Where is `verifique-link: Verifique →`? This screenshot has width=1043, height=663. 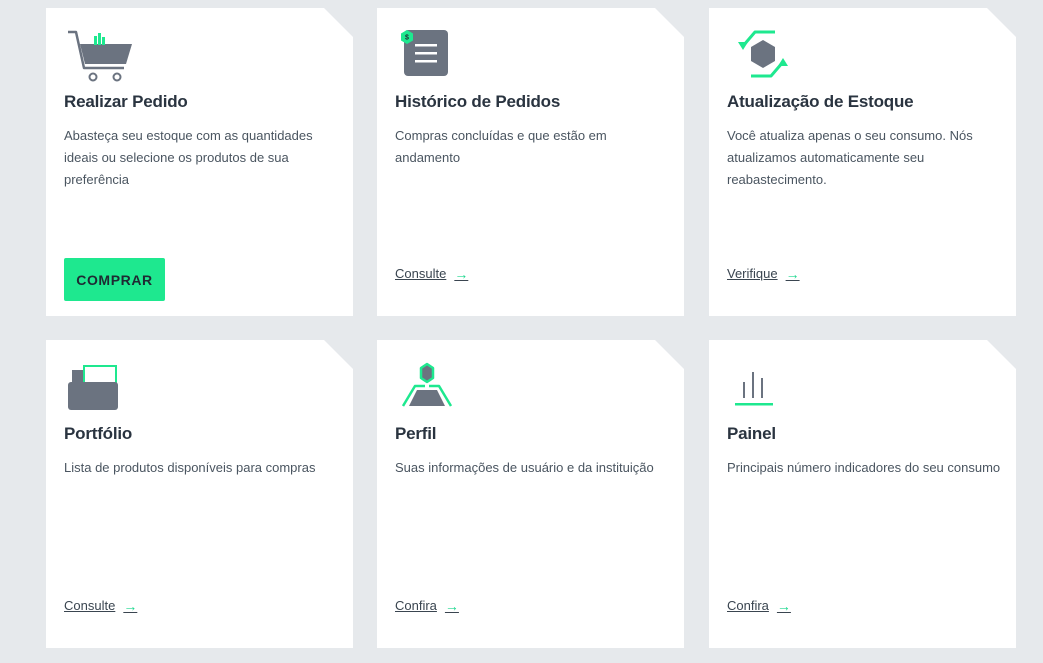 verifique-link: Verifique → is located at coordinates (763, 273).